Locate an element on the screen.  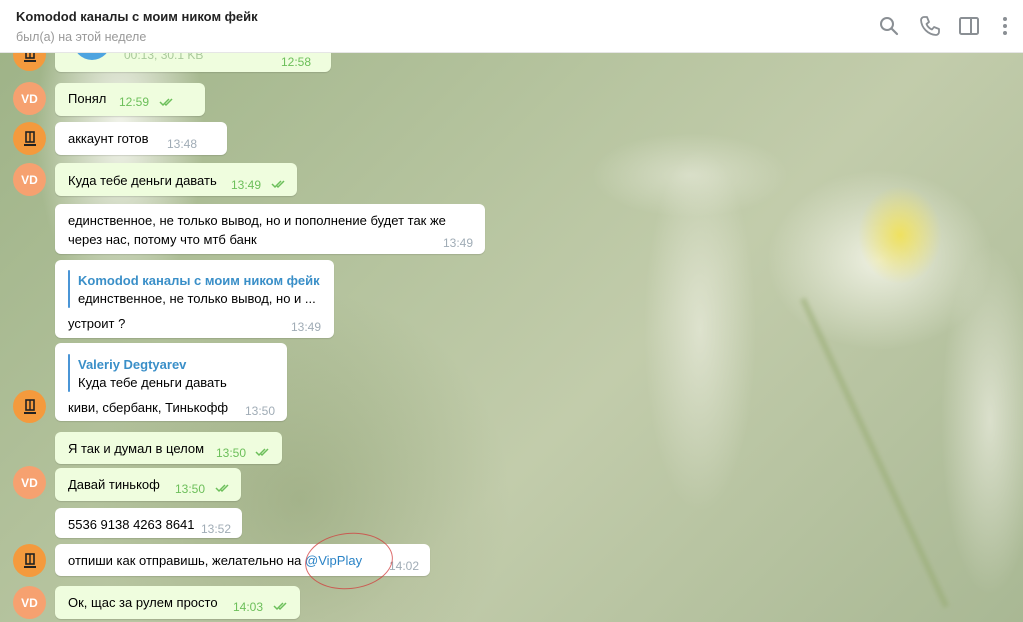
message-time: 14:03 is located at coordinates (248, 607).